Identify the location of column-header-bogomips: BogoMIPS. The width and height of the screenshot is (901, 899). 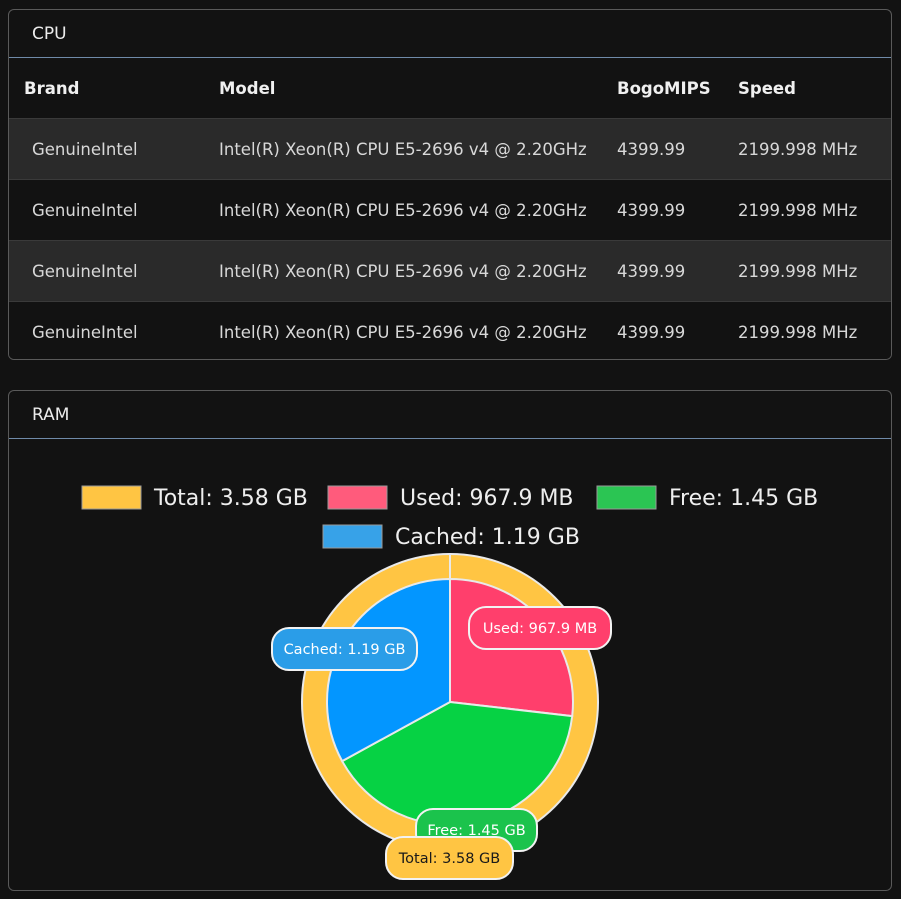
(664, 88).